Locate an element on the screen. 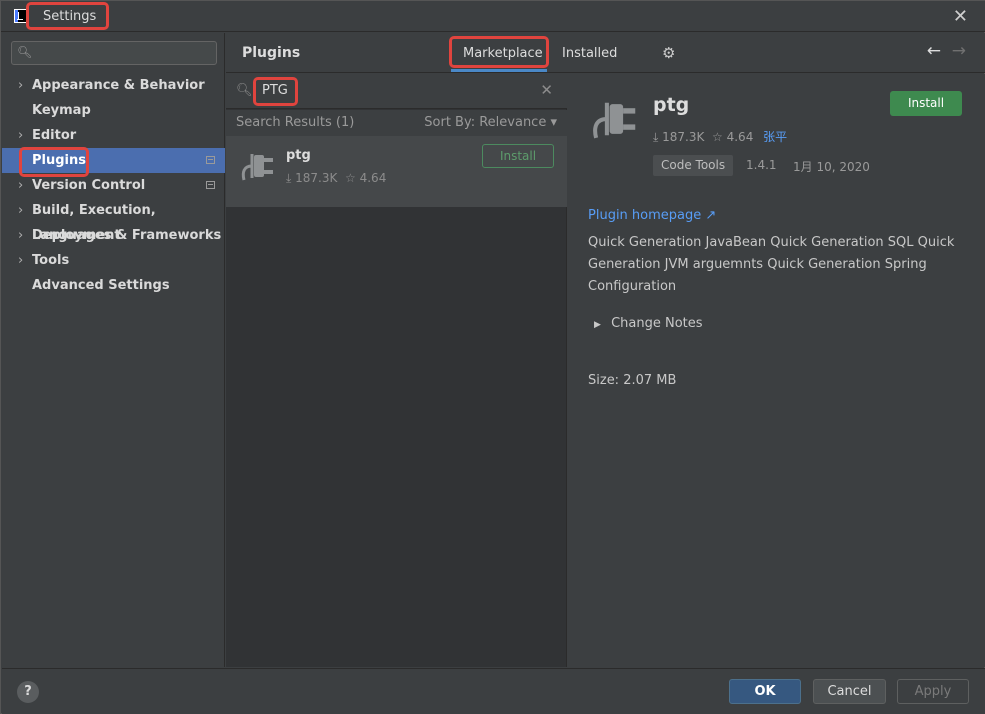 The width and height of the screenshot is (985, 714). tab-installed: Installed is located at coordinates (589, 53).